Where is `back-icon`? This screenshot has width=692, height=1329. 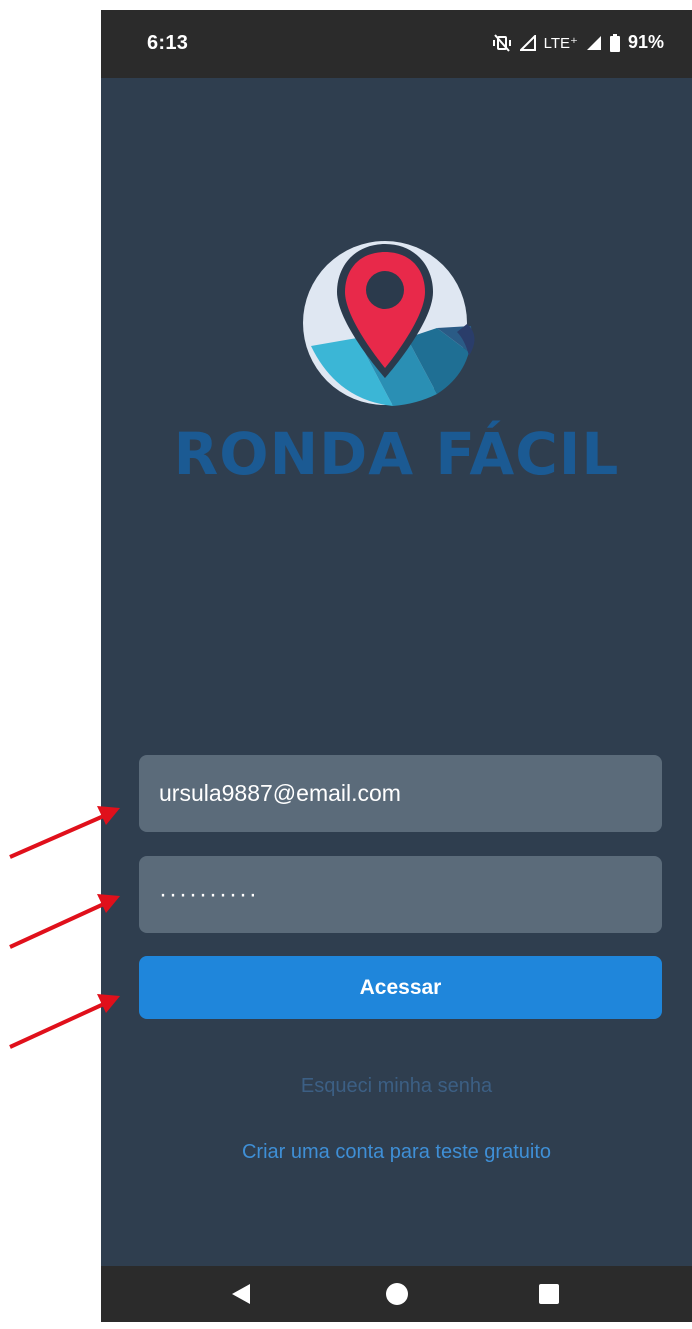
back-icon is located at coordinates (241, 1294).